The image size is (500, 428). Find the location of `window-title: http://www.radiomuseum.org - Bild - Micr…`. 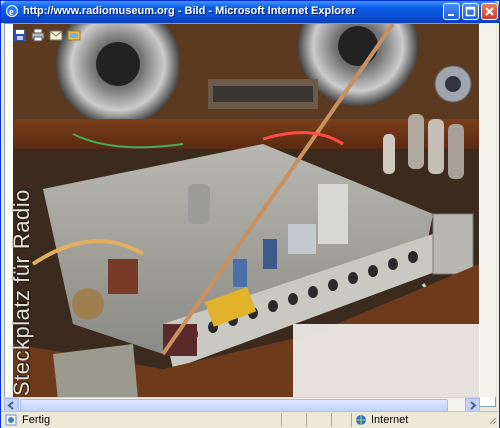

window-title: http://www.radiomuseum.org - Bild - Micr… is located at coordinates (189, 11).